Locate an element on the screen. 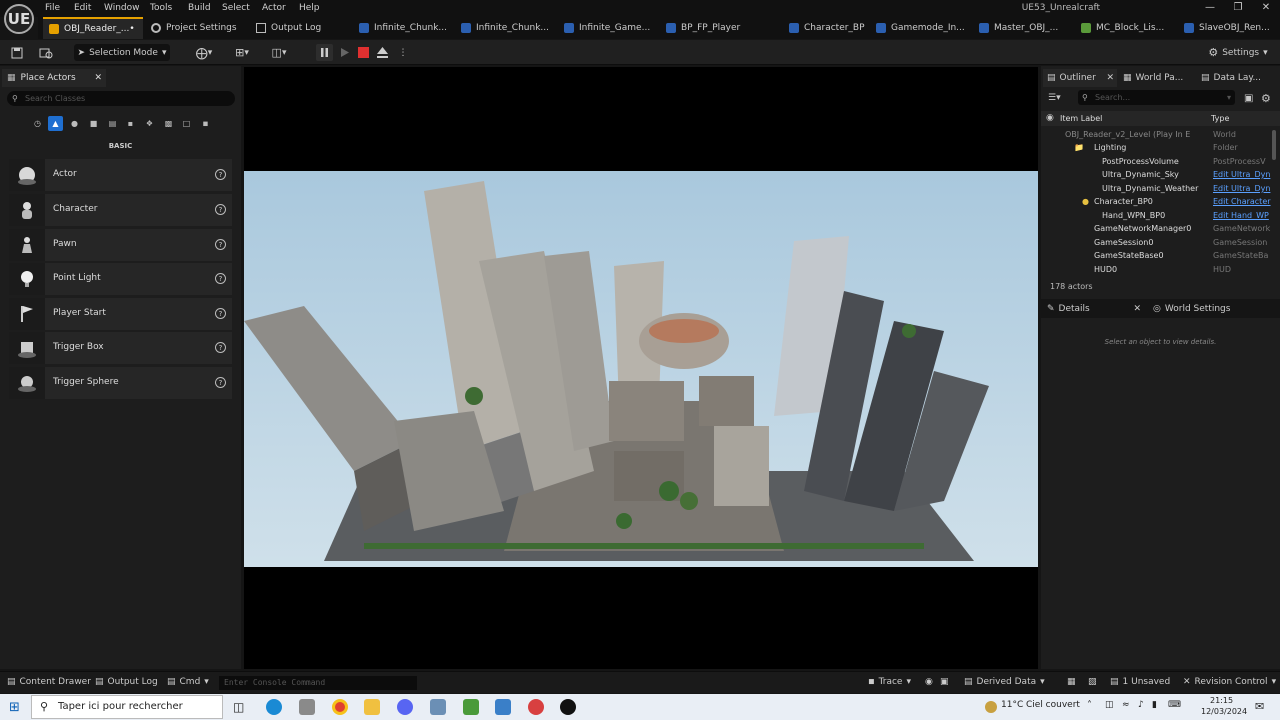 The height and width of the screenshot is (720, 1280). edge-icon is located at coordinates (274, 707).